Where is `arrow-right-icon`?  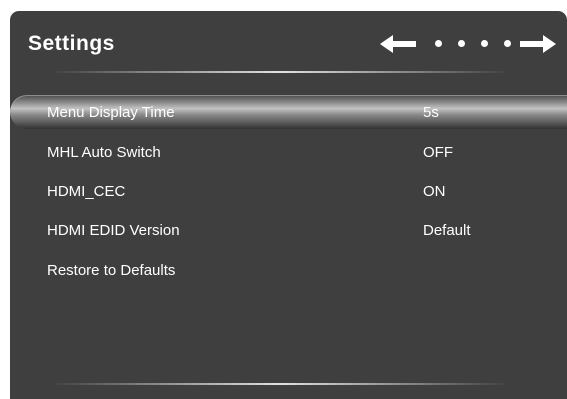 arrow-right-icon is located at coordinates (538, 44).